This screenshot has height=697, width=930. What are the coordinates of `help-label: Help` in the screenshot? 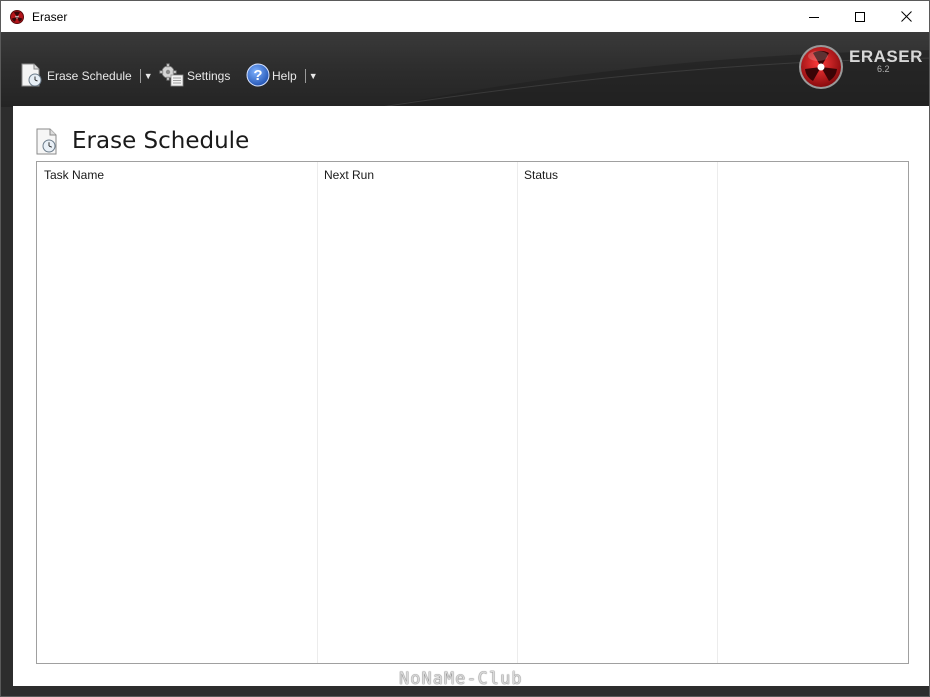 It's located at (284, 76).